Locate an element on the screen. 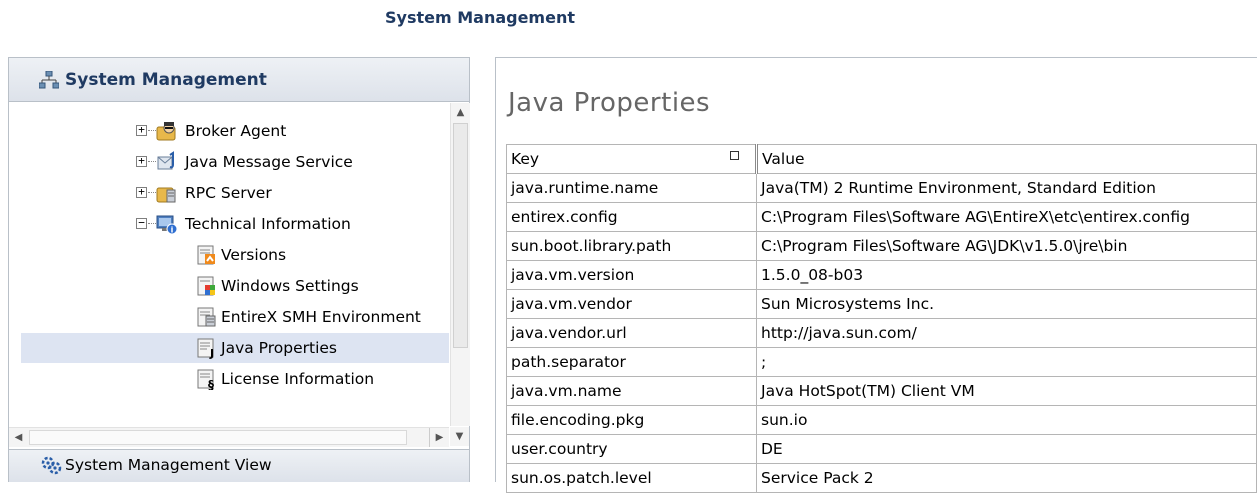 This screenshot has width=1257, height=493. tree-item-label: Java Properties is located at coordinates (279, 348).